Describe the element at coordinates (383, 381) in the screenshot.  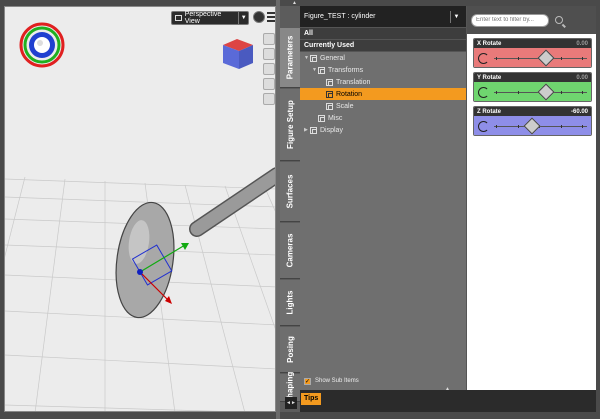
I see `show-sub-items-option: ✓ Show Sub Items` at that location.